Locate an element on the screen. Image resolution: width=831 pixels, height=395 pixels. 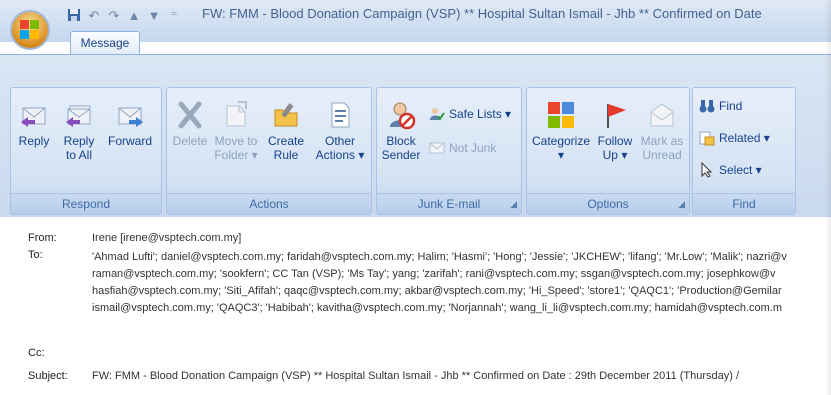
create-rule-icon is located at coordinates (286, 115).